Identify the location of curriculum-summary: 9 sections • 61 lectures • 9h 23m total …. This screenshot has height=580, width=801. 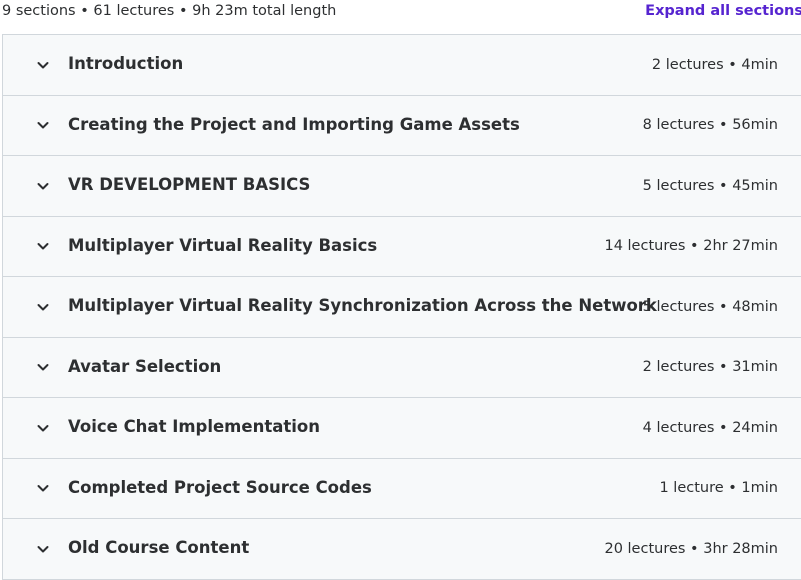
(169, 11).